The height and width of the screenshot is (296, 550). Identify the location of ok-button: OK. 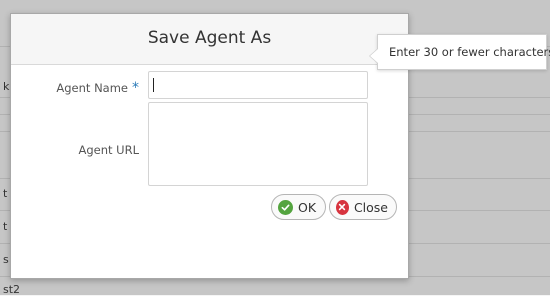
(298, 207).